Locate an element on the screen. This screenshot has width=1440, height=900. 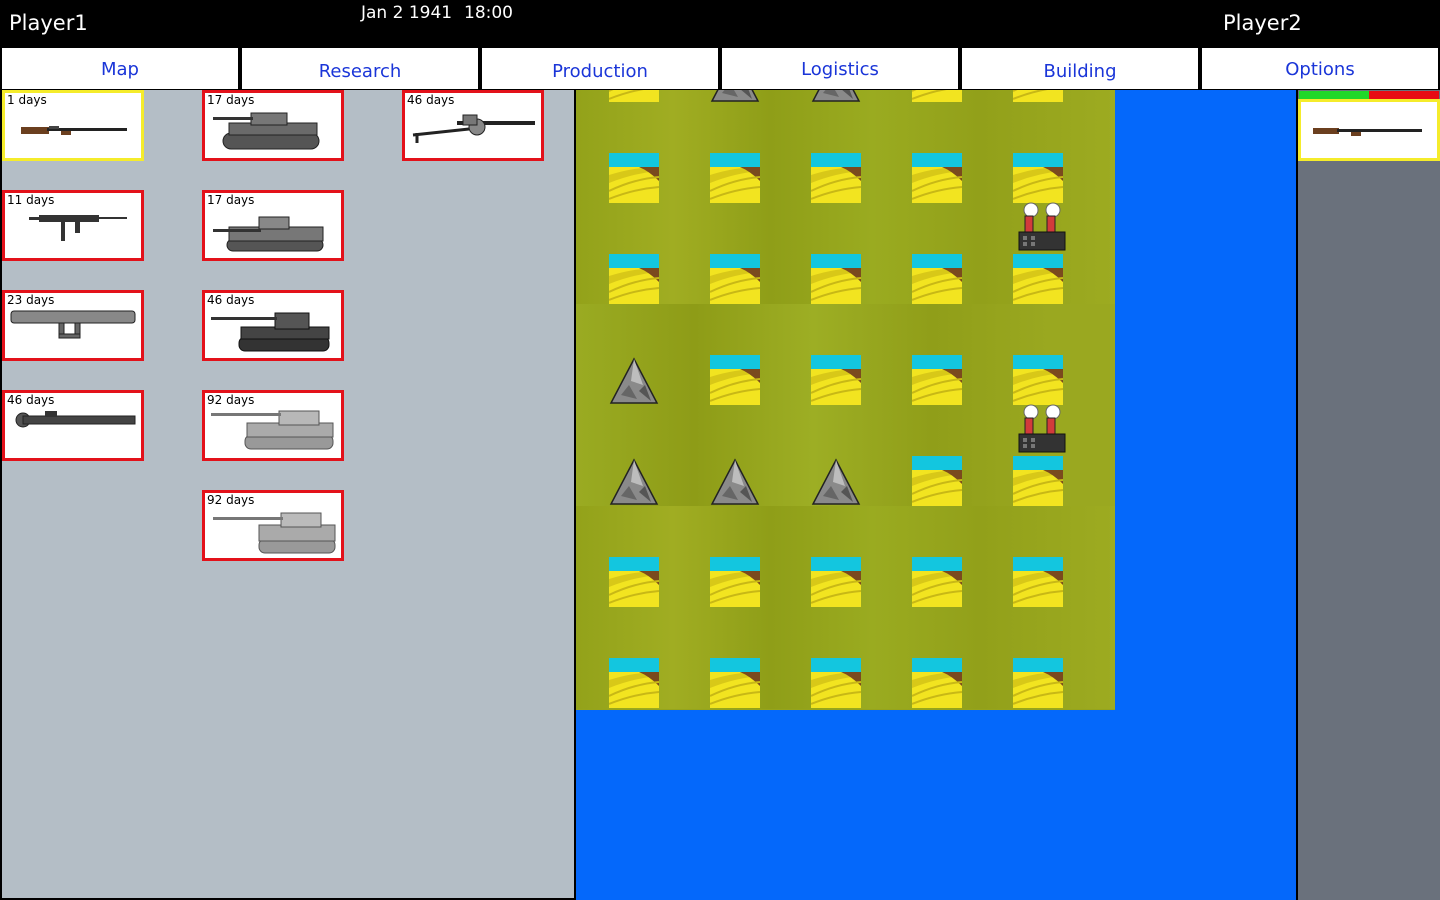
top-bar: Player1 Jan 2 1941 18:00 Player2 is located at coordinates (720, 23).